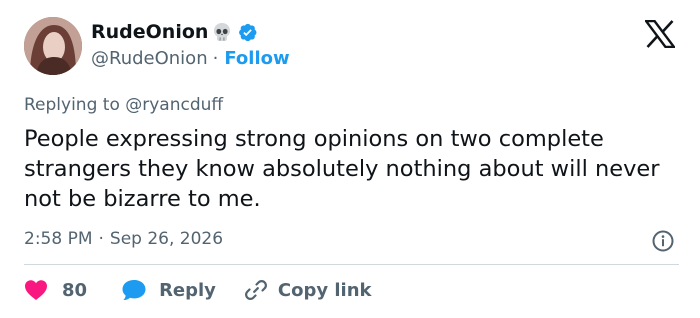  I want to click on author-avatar, so click(53, 46).